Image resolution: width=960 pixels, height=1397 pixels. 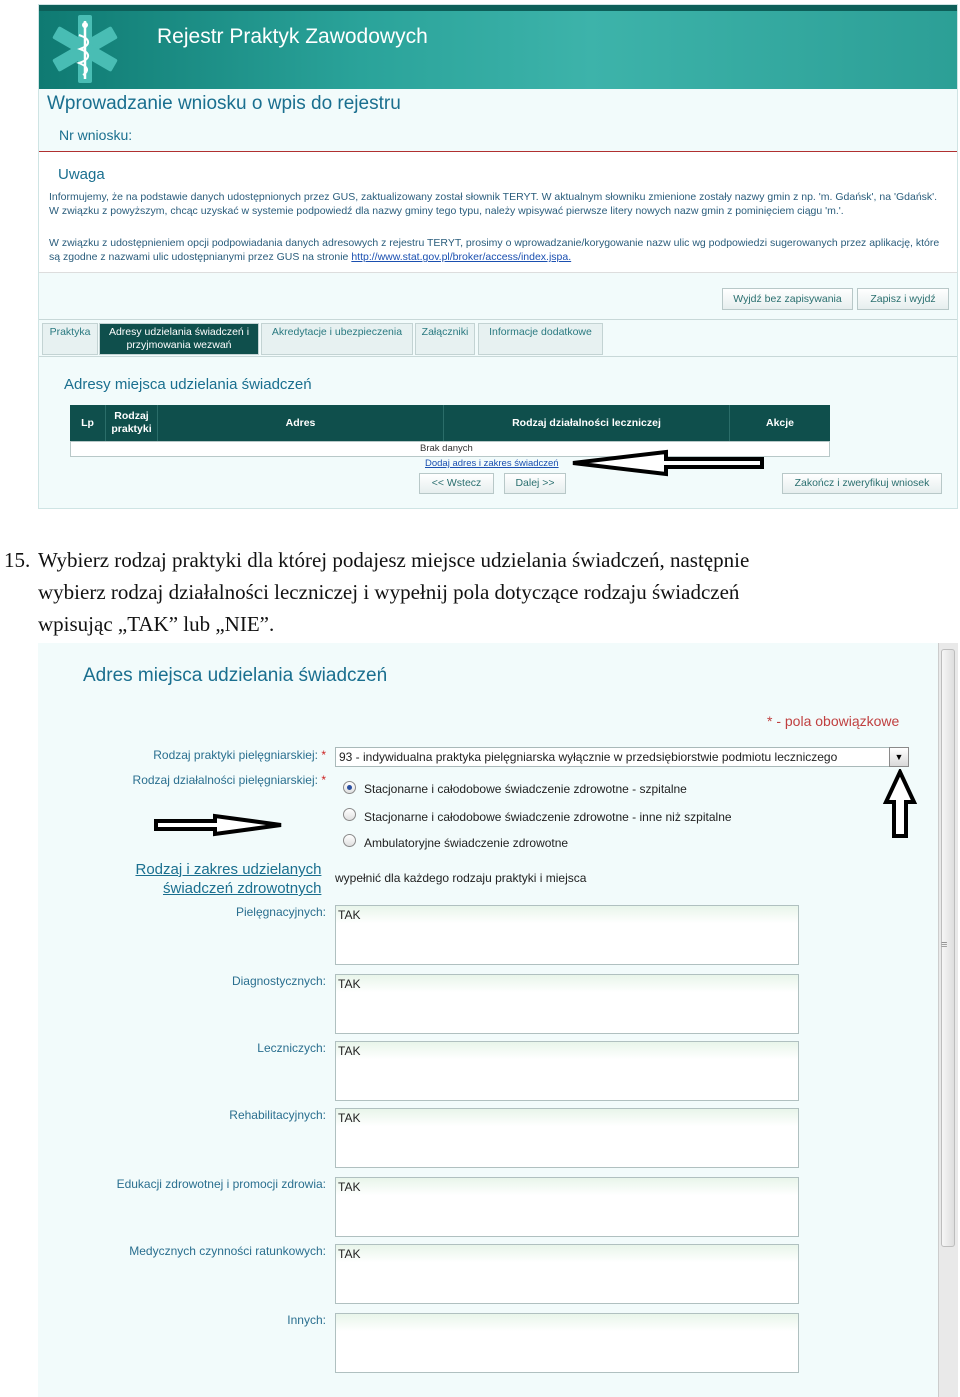 I want to click on instruction-number: 15., so click(x=17, y=560).